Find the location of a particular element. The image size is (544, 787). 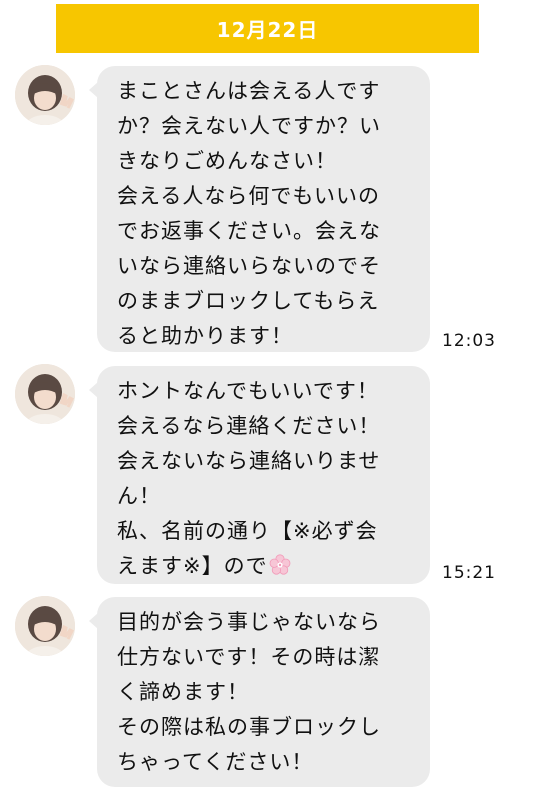

date-label: 12月22日 is located at coordinates (267, 30).